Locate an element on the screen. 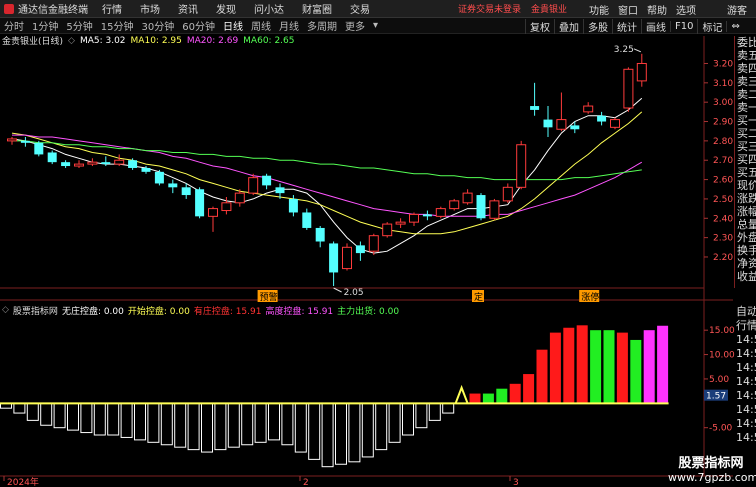  chevron-down-icon: ▾ is located at coordinates (375, 25).